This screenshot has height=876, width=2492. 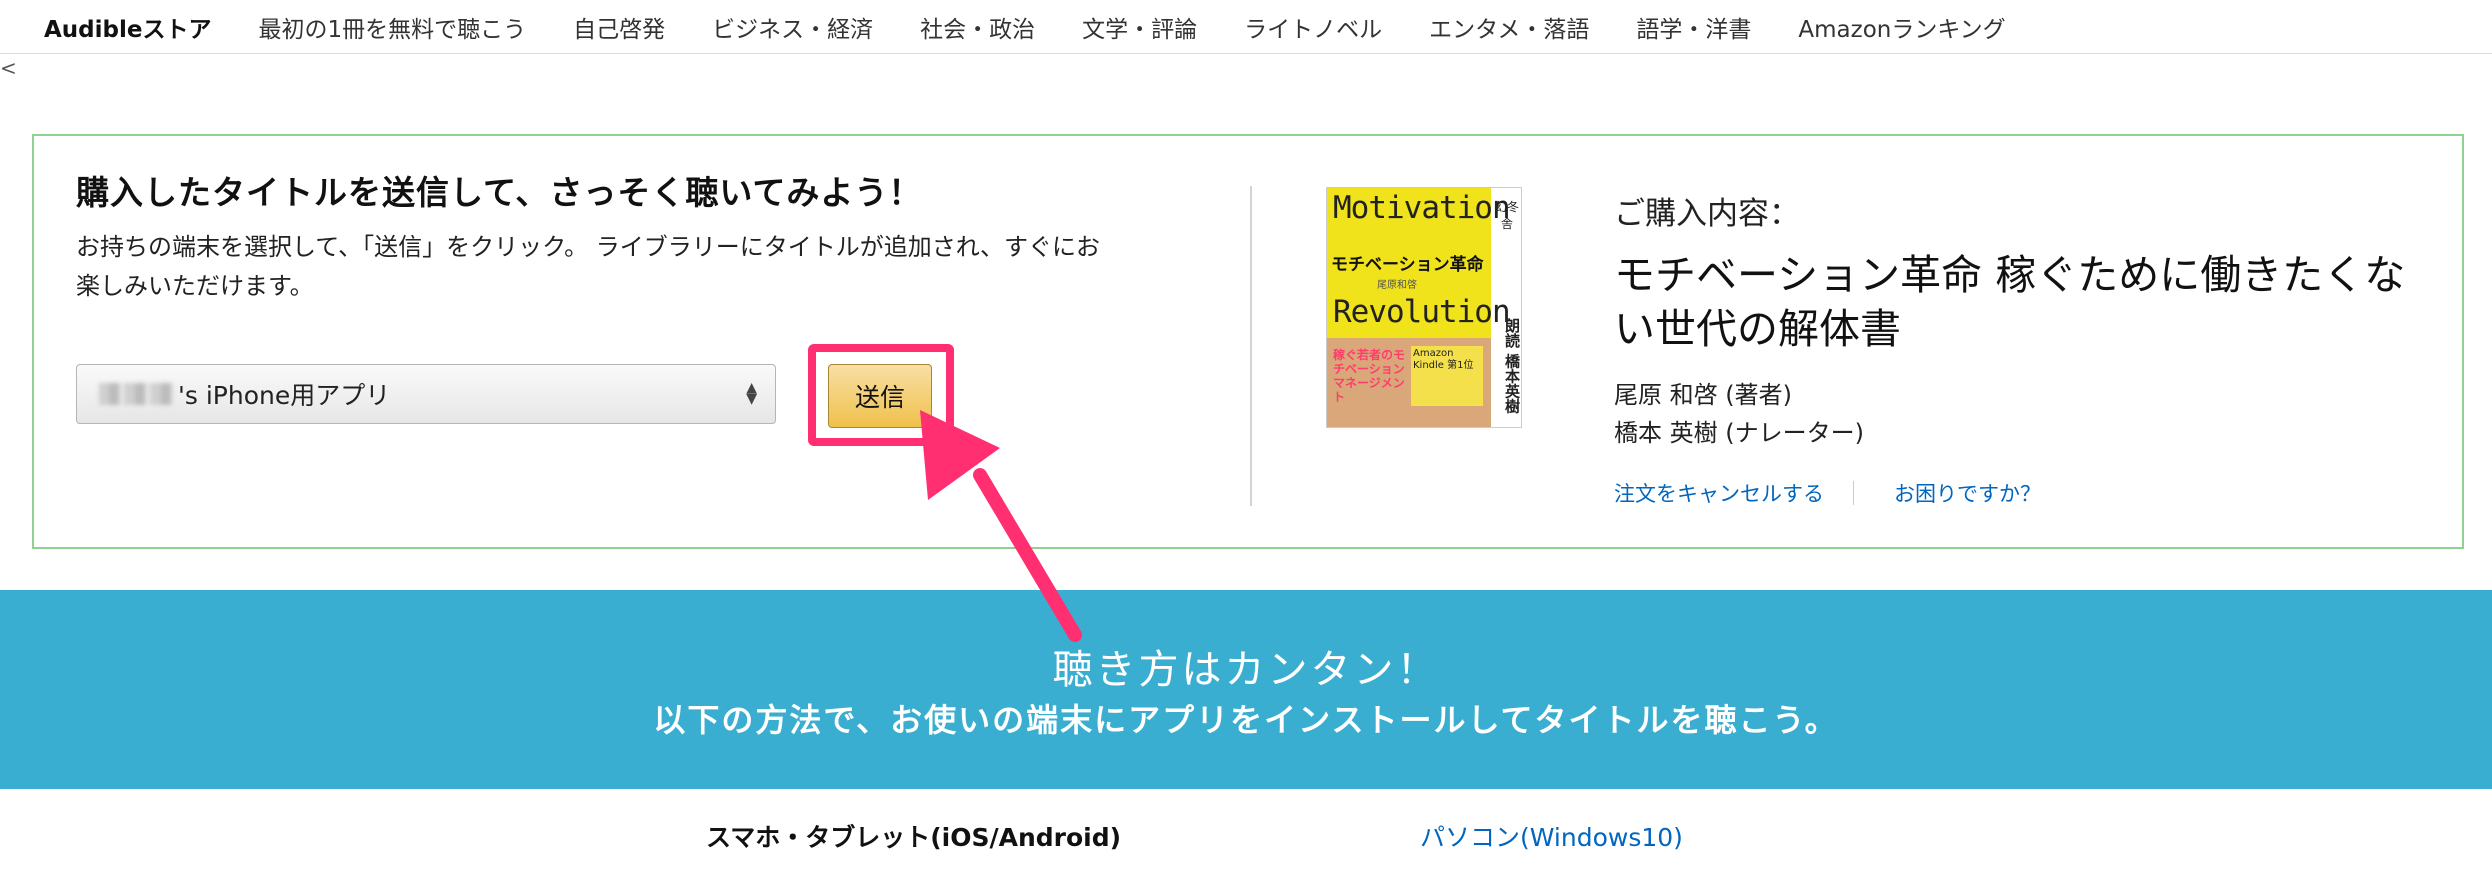 What do you see at coordinates (1853, 493) in the screenshot?
I see `links-separator` at bounding box center [1853, 493].